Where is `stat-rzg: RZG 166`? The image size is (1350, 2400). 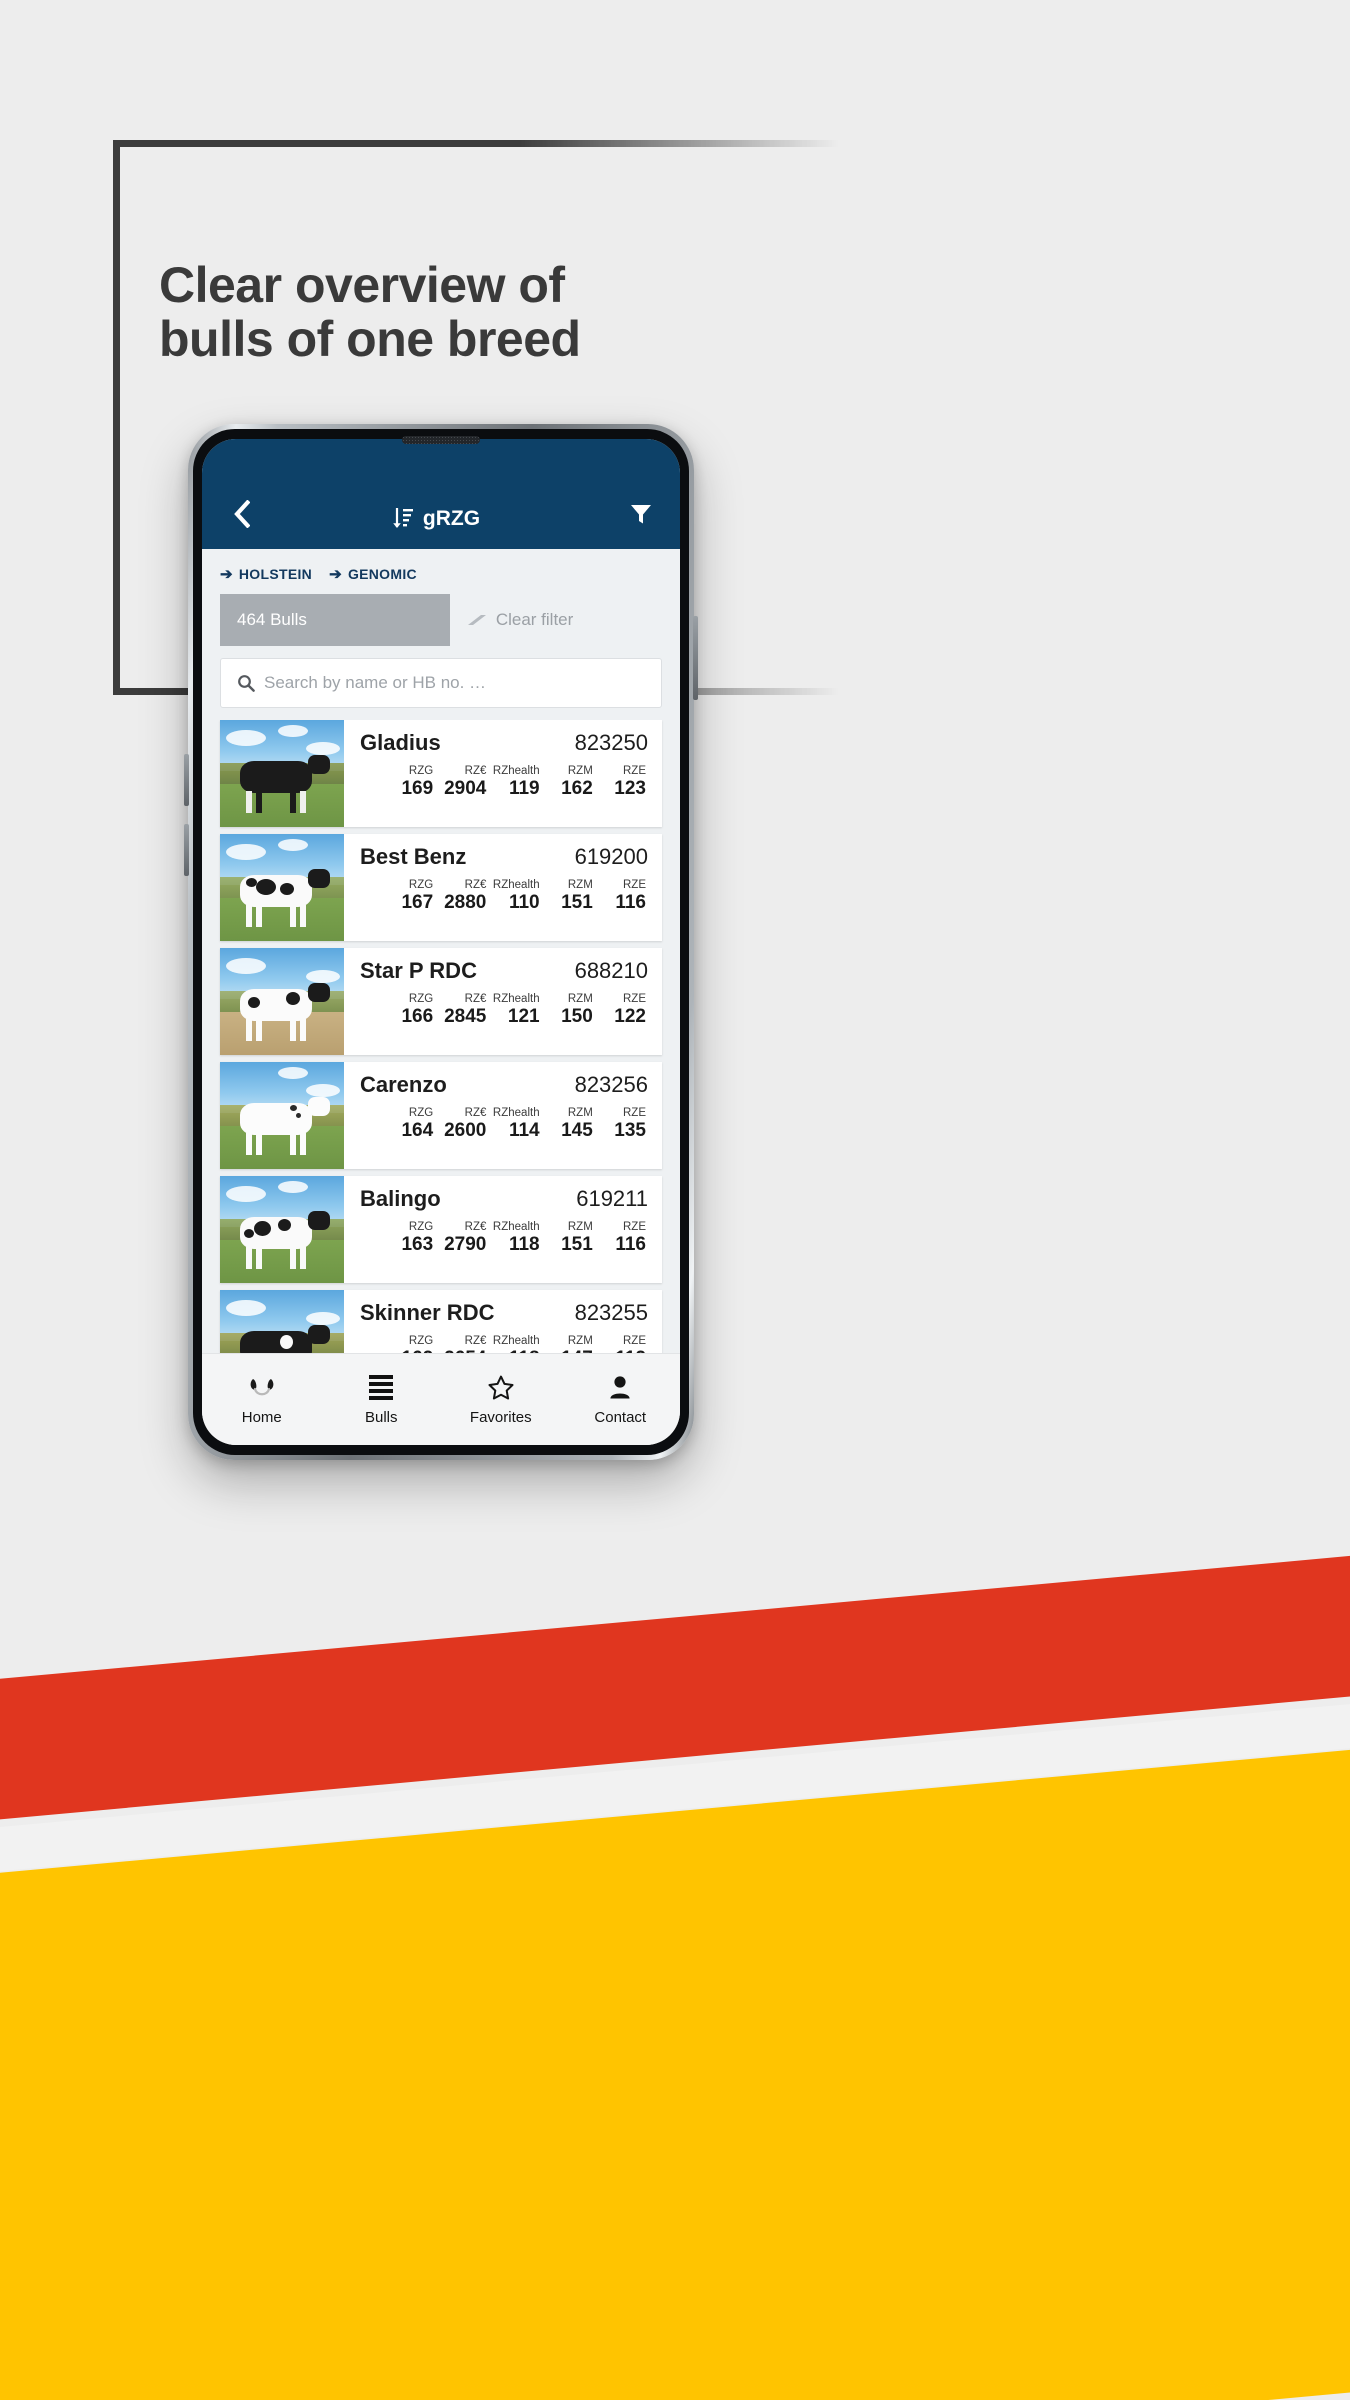
stat-rzg: RZG 166 is located at coordinates (408, 1010).